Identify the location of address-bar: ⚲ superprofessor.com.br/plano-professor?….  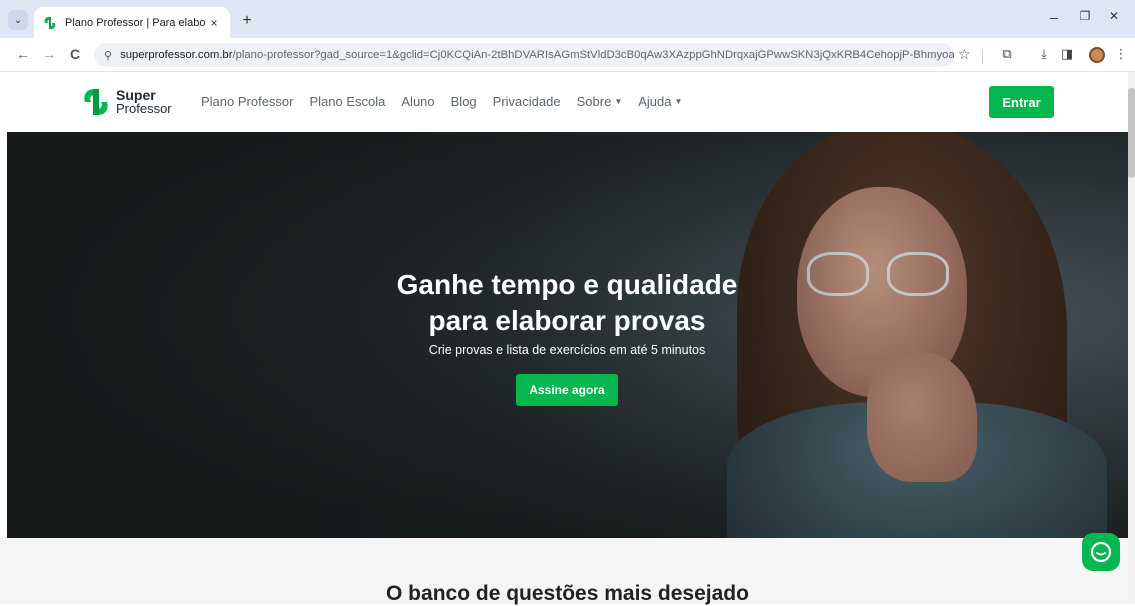
(524, 55).